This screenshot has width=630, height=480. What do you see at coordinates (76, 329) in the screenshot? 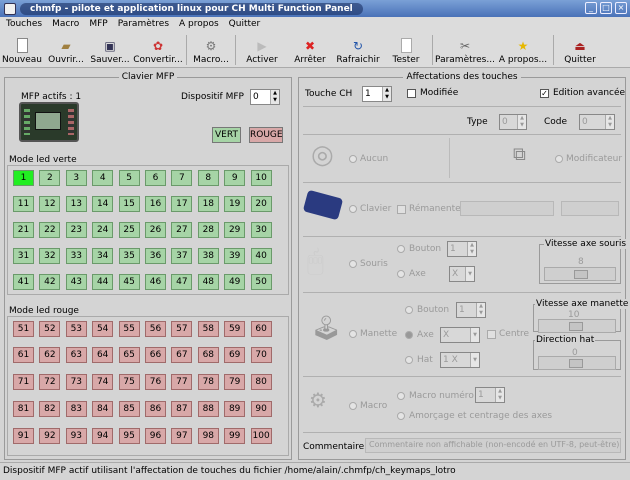
I see `red-led-53: 53` at bounding box center [76, 329].